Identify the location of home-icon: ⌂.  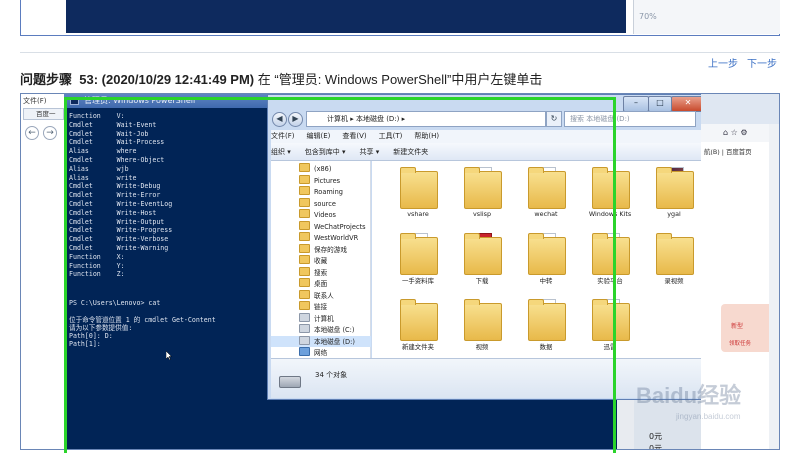
(725, 132).